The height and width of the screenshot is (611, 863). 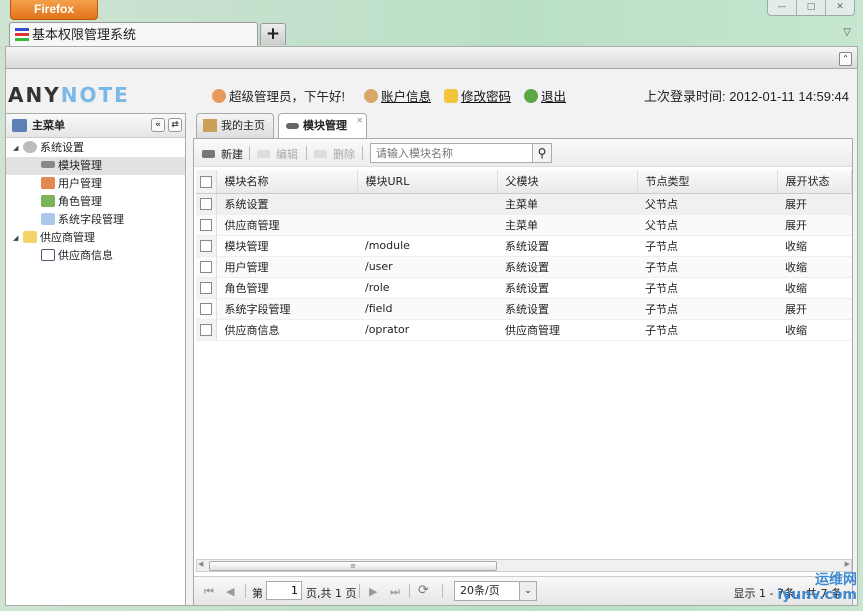 What do you see at coordinates (286, 288) in the screenshot?
I see `table-cell: 角色管理` at bounding box center [286, 288].